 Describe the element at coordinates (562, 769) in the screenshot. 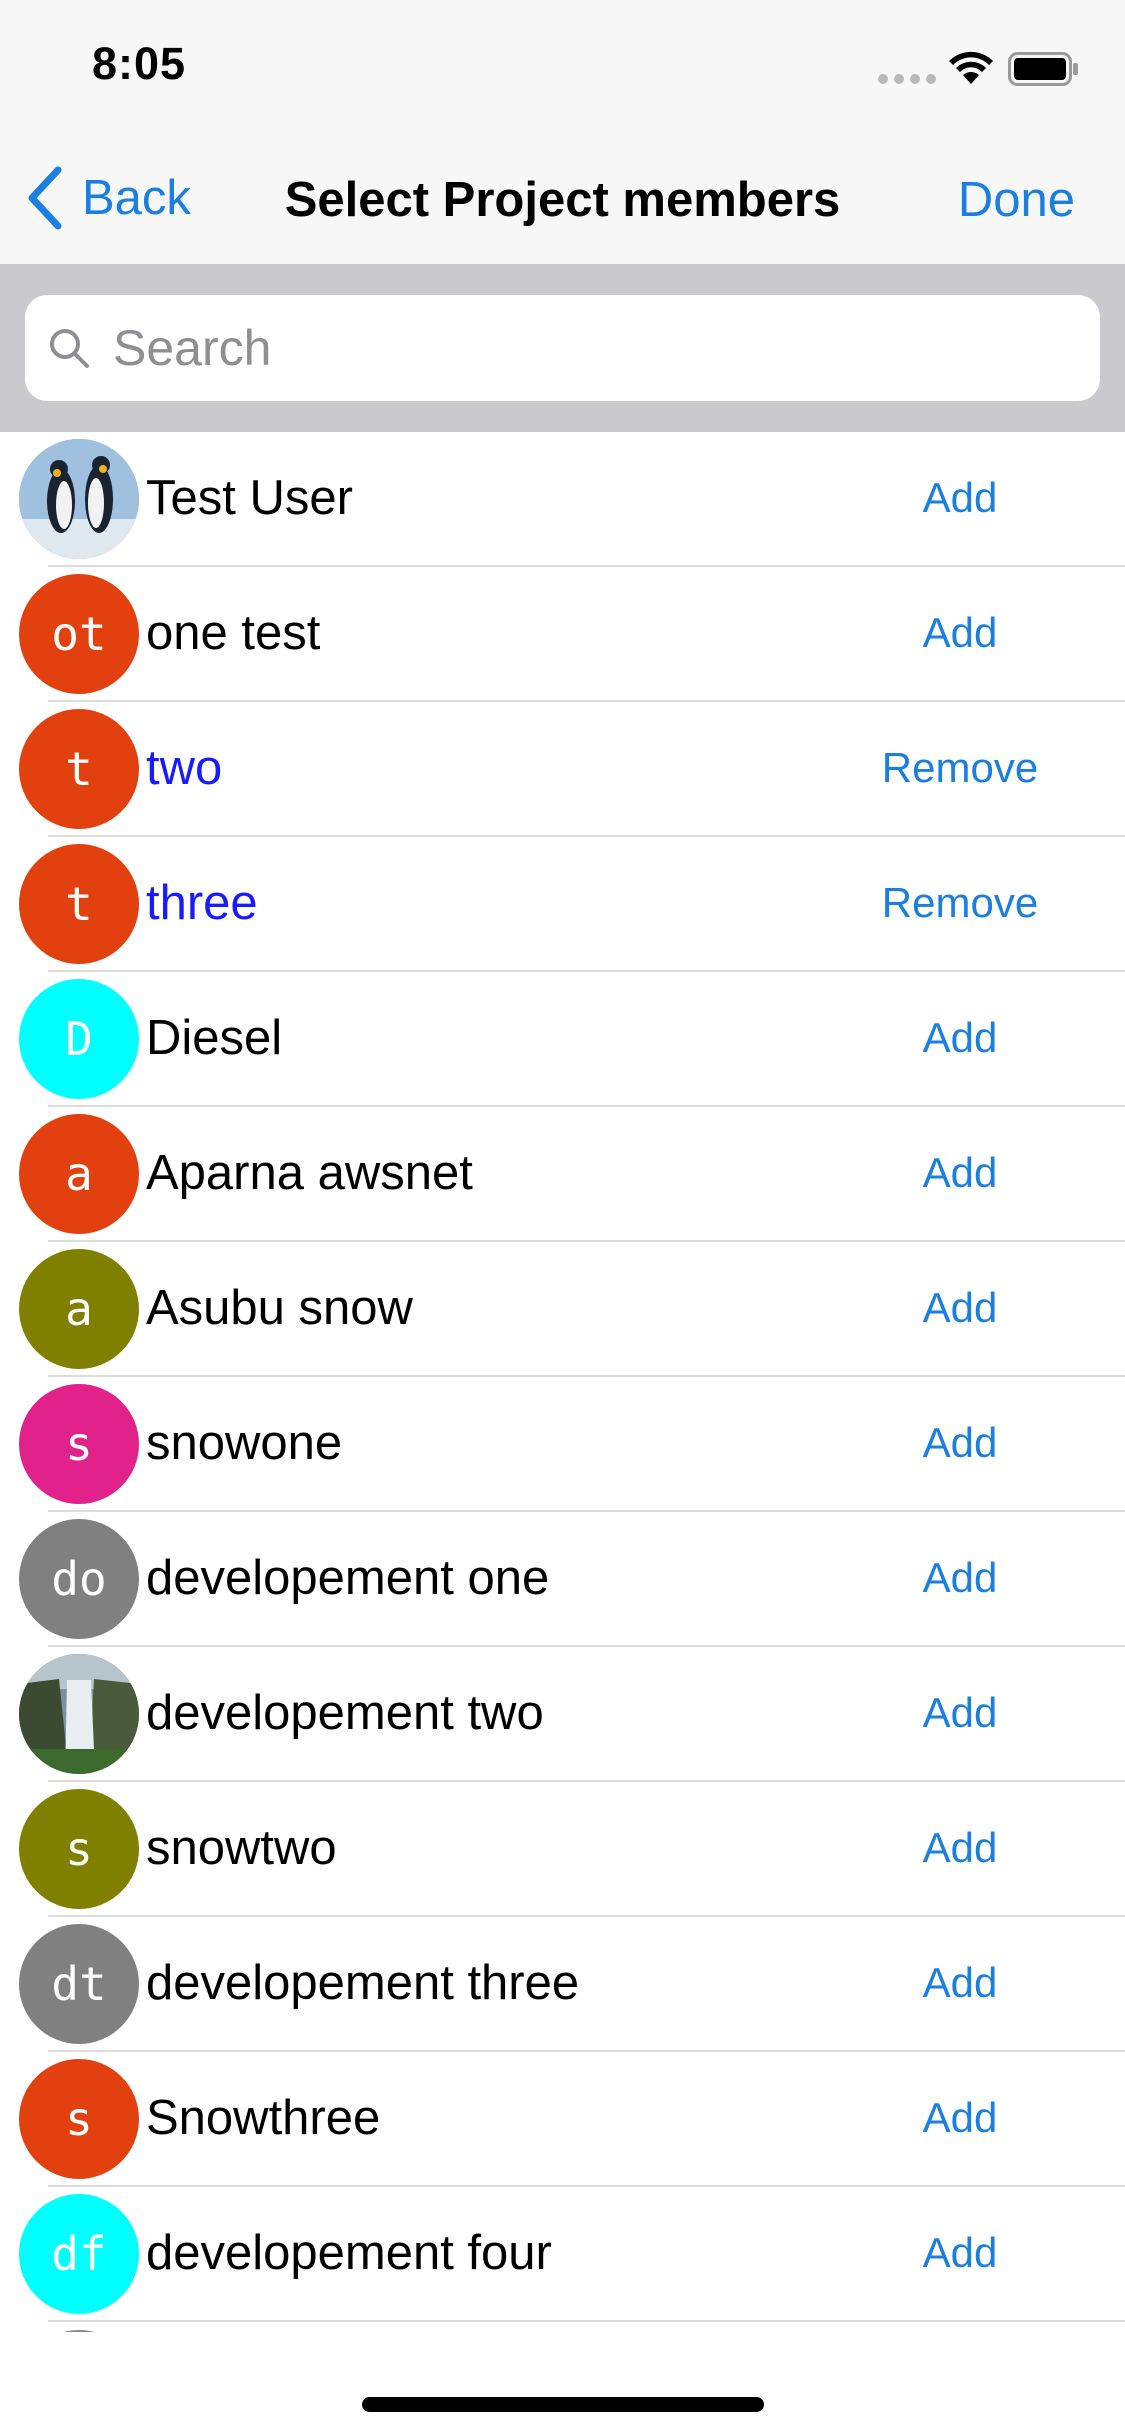

I see `list-item: t two Remove` at that location.